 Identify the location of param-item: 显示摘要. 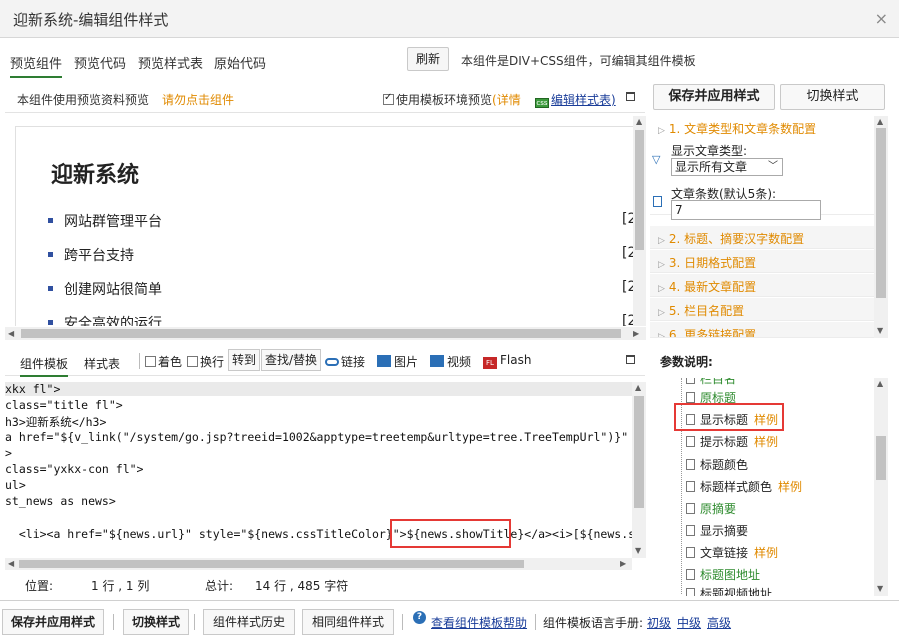
(717, 530).